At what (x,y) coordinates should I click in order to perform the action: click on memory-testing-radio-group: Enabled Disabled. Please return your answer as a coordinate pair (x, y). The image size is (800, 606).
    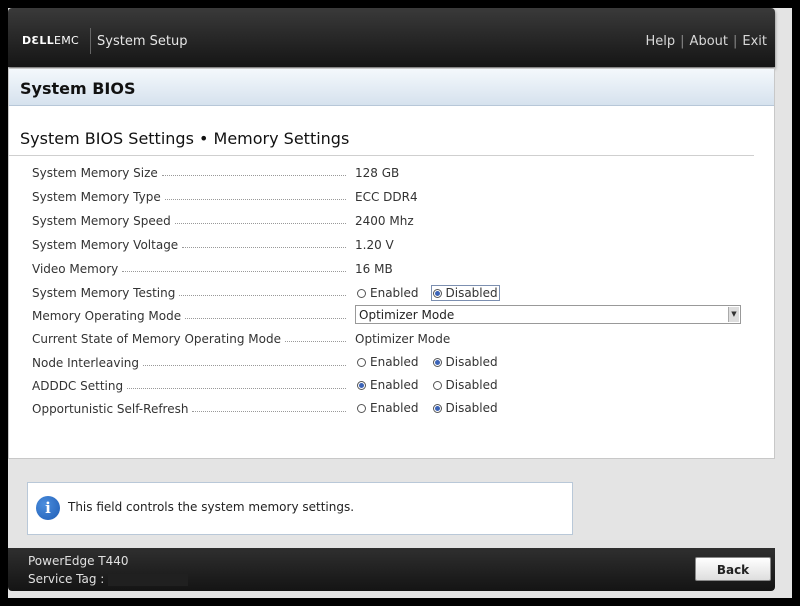
    Looking at the image, I should click on (432, 293).